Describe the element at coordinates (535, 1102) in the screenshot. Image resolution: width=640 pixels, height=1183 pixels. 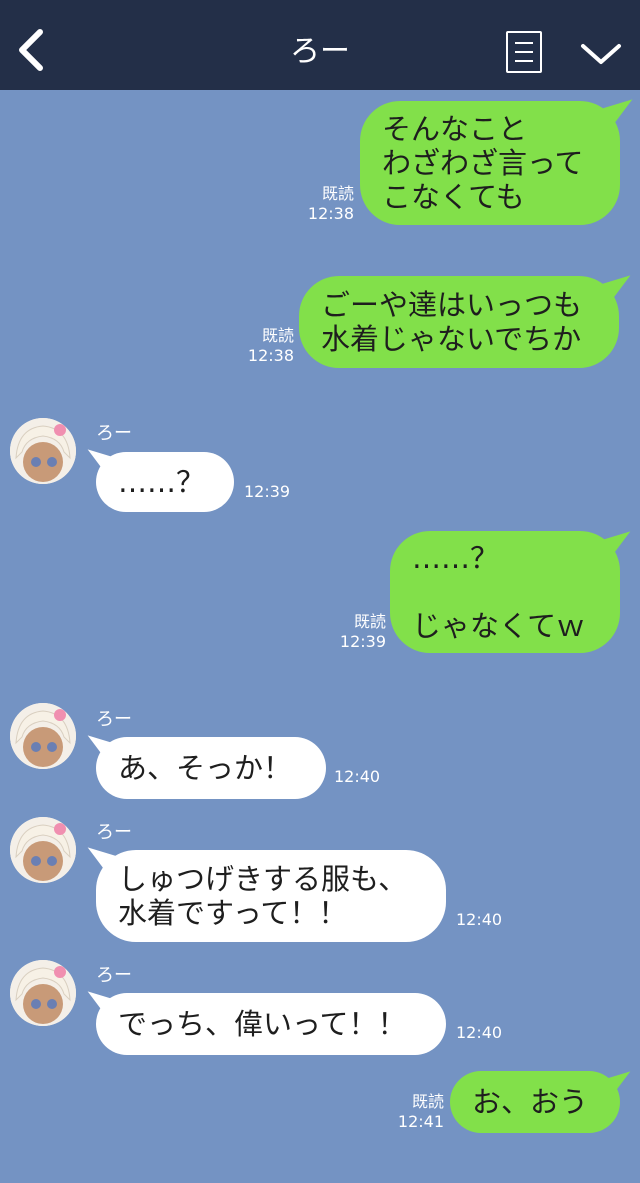
I see `message-bubble: お、おう` at that location.